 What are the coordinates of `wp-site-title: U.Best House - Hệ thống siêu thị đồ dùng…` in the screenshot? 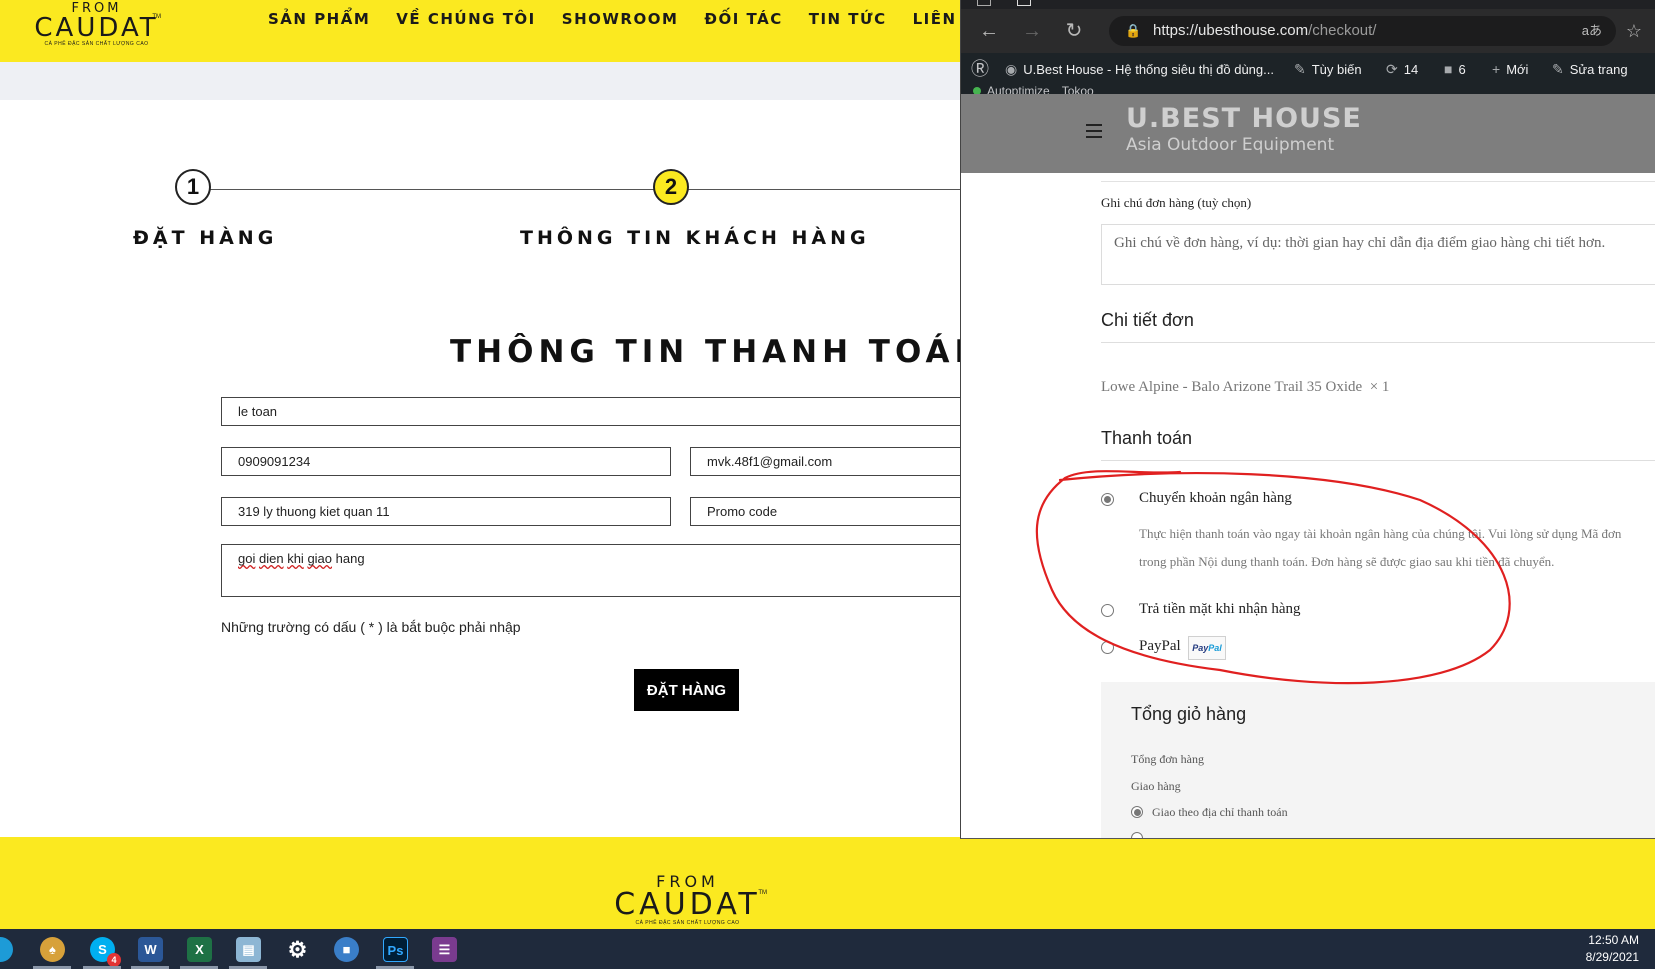 It's located at (1148, 69).